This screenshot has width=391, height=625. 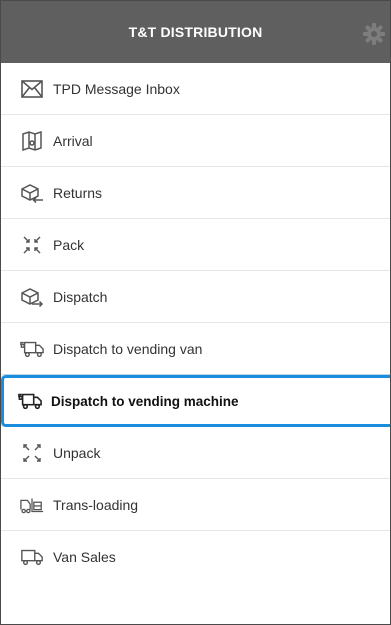 I want to click on app-header: T&T DISTRIBUTION, so click(x=195, y=32).